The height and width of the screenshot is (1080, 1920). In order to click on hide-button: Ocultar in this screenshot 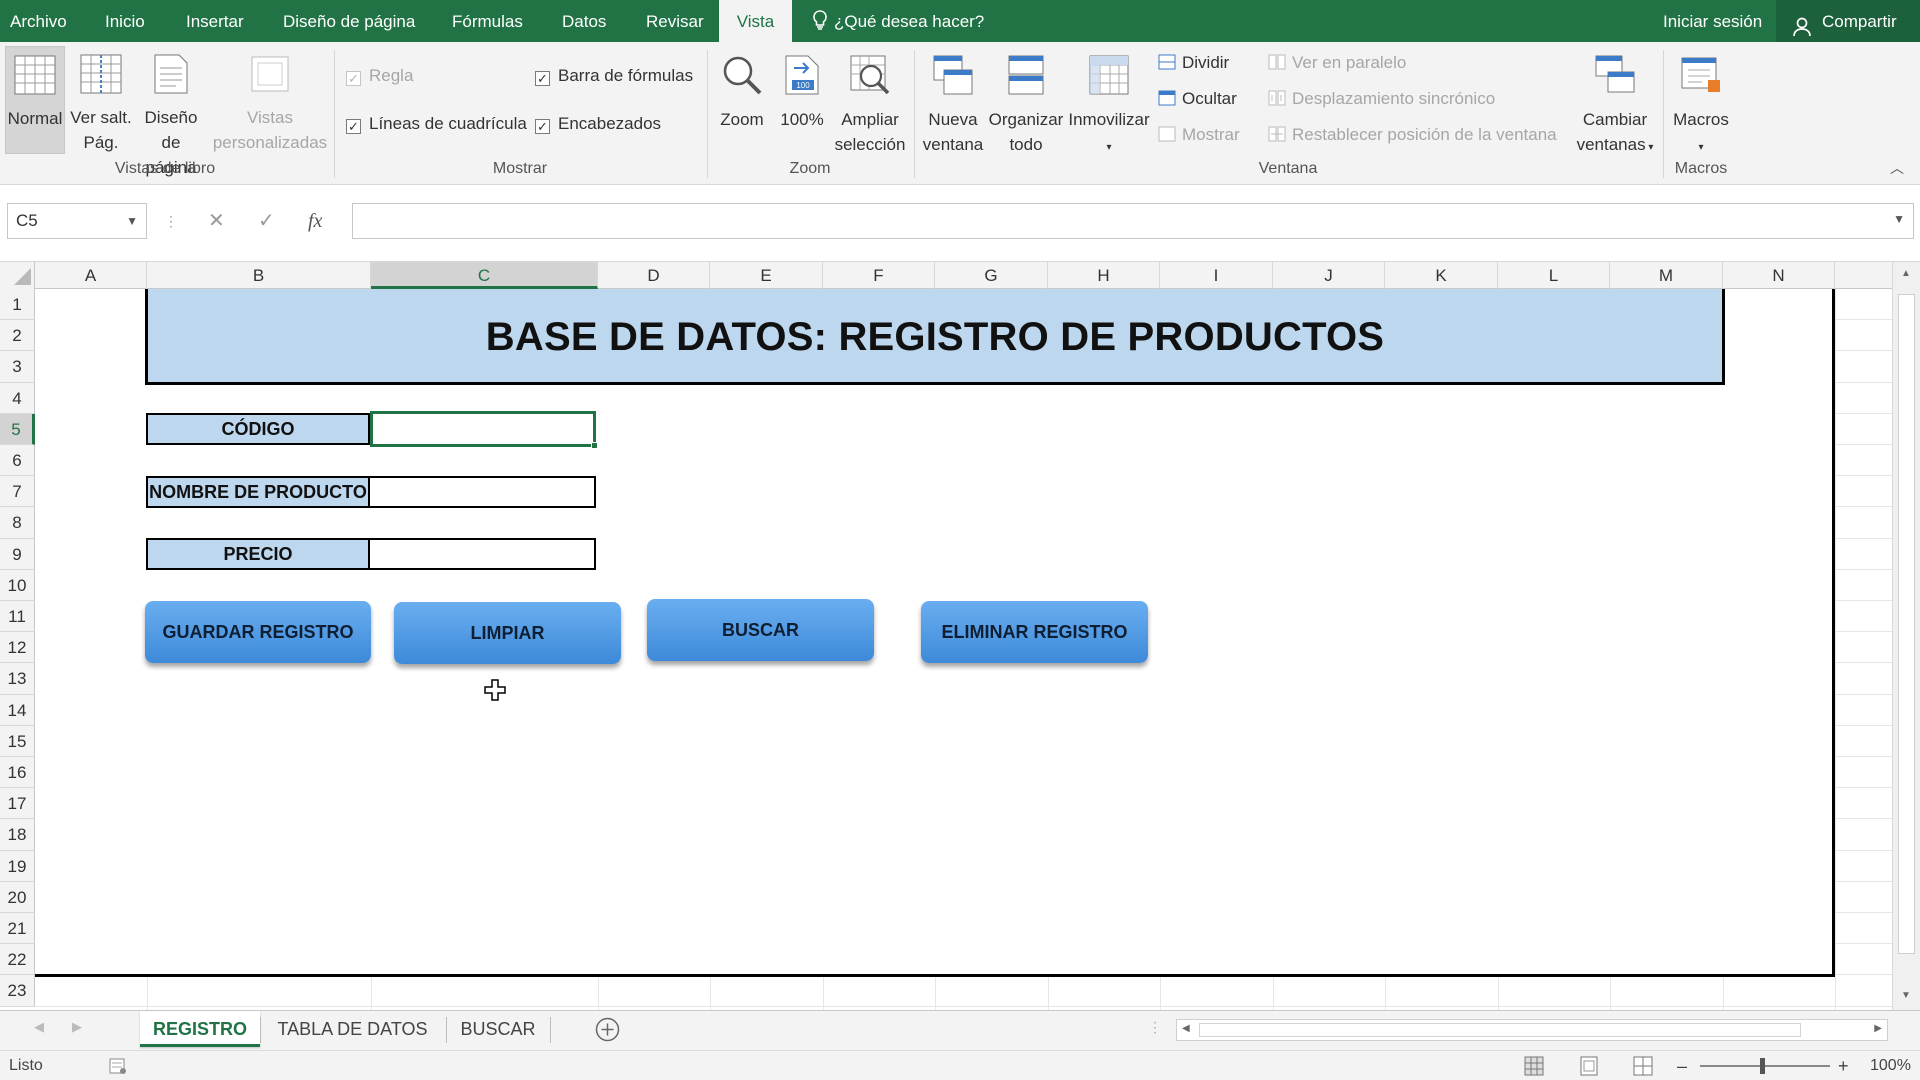, I will do `click(1197, 99)`.